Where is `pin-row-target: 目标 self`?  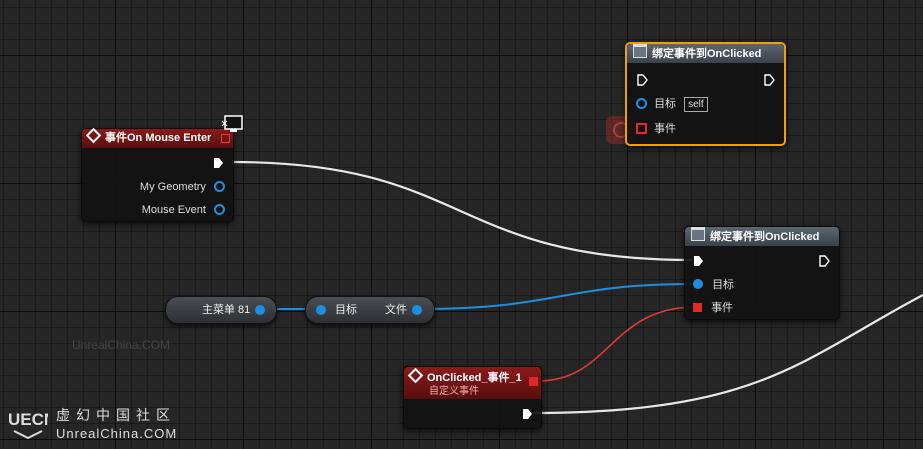
pin-row-target: 目标 self is located at coordinates (672, 104).